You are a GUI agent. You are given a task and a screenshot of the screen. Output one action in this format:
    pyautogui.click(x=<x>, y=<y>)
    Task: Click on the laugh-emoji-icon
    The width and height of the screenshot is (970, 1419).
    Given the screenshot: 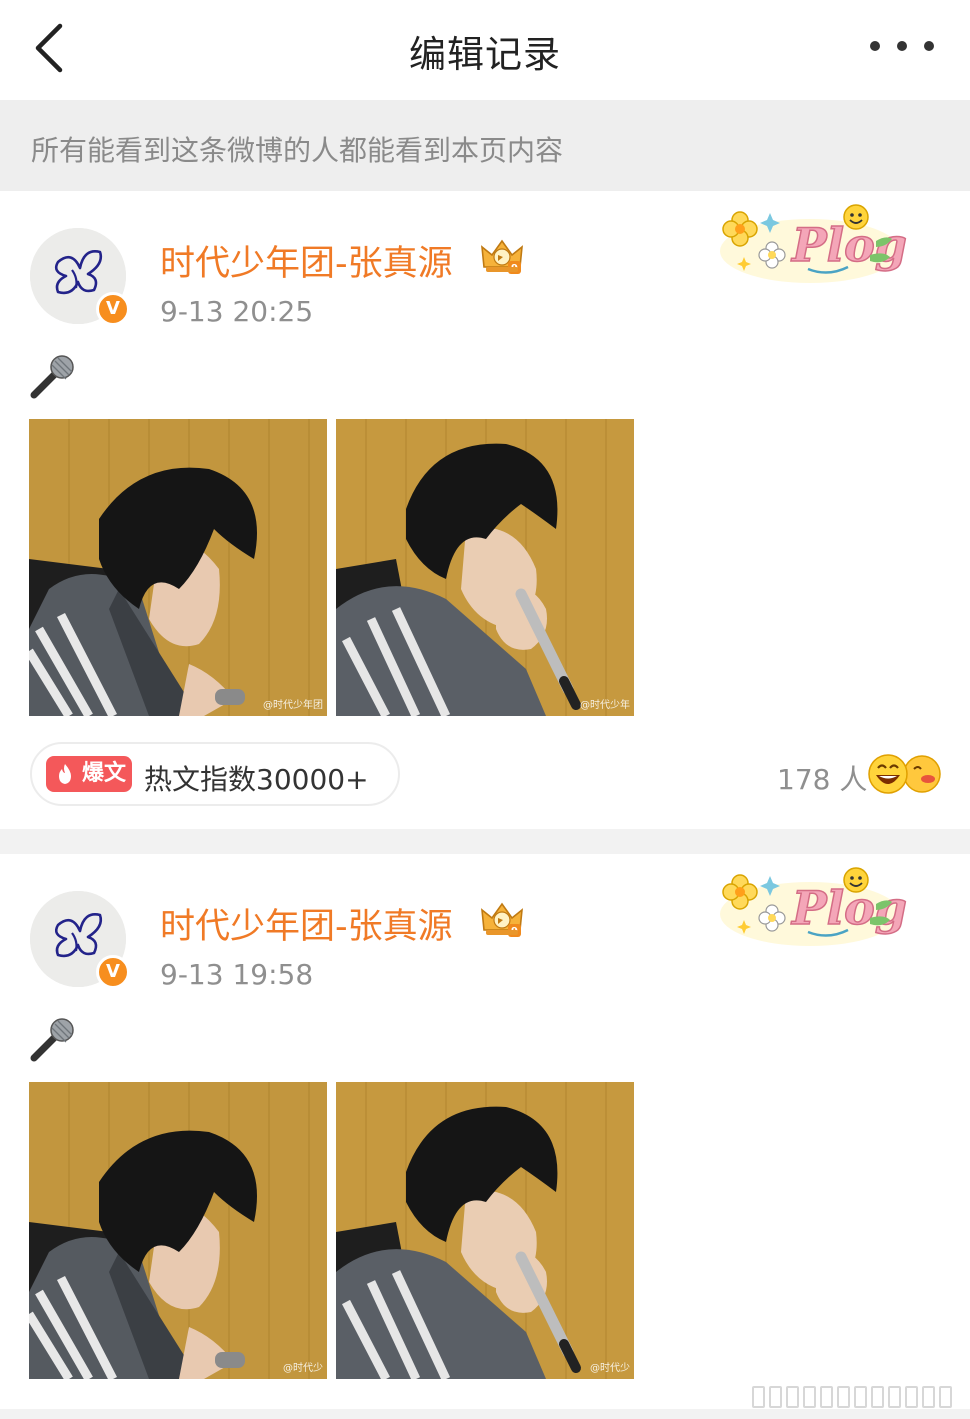 What is the action you would take?
    pyautogui.click(x=904, y=774)
    